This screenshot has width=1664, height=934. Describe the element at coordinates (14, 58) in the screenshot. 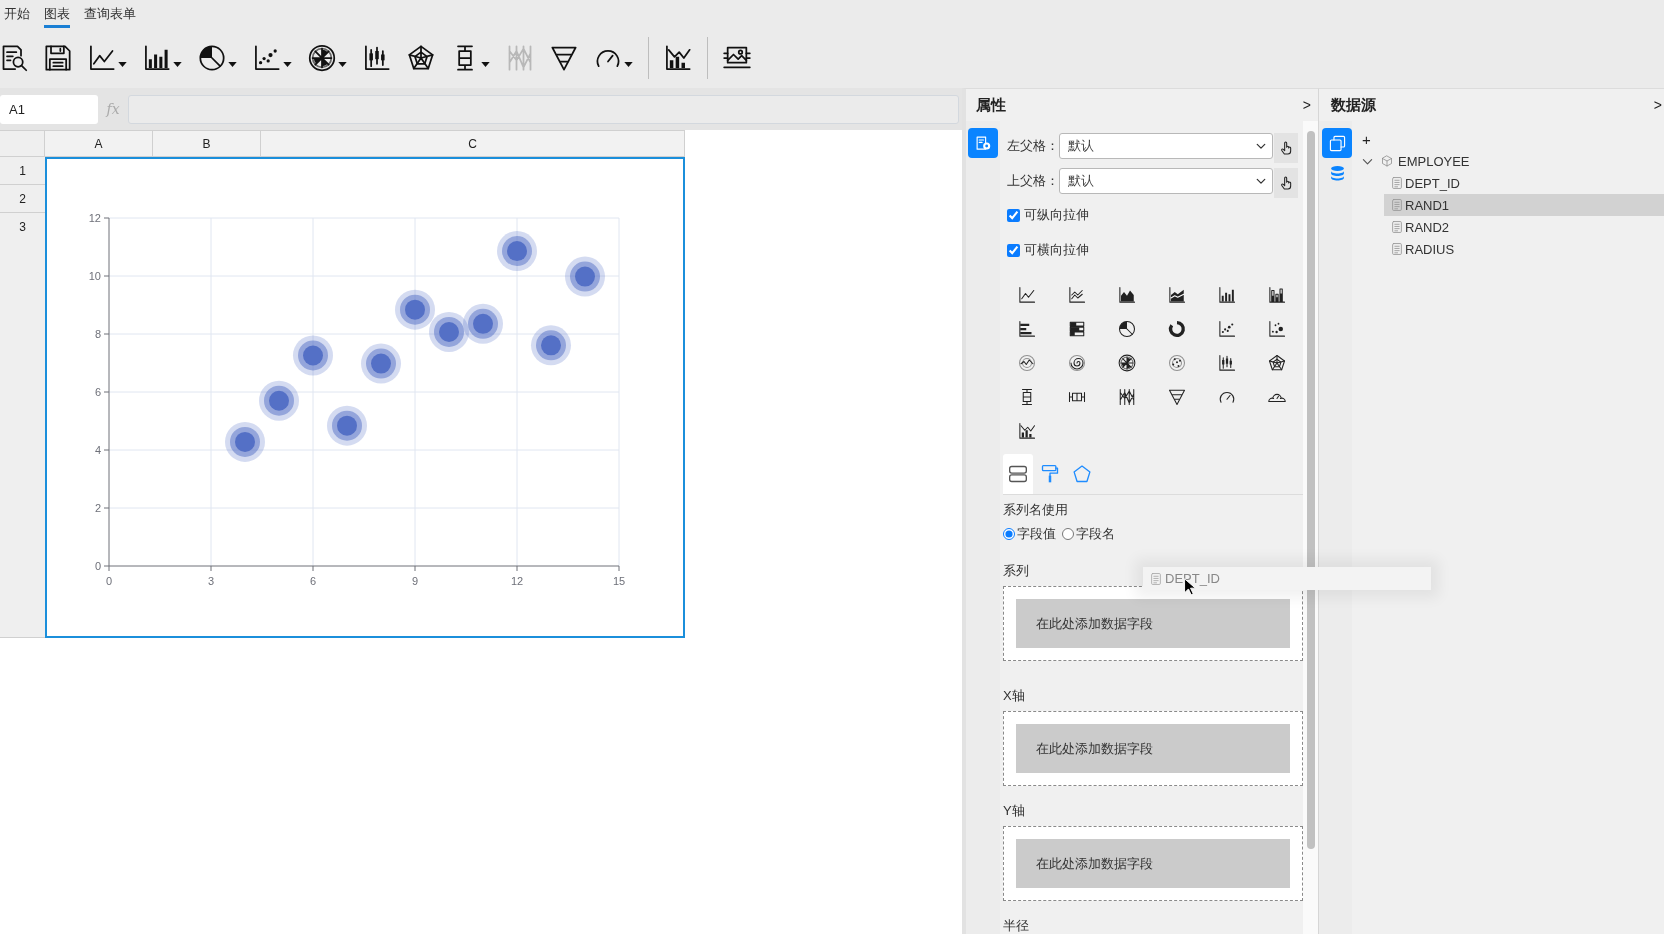

I see `document-search-icon` at that location.